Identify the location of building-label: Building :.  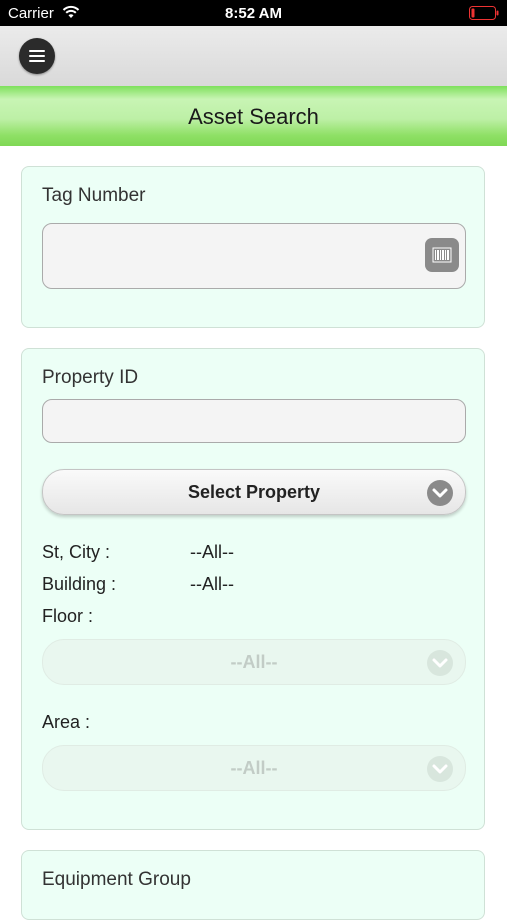
(79, 584).